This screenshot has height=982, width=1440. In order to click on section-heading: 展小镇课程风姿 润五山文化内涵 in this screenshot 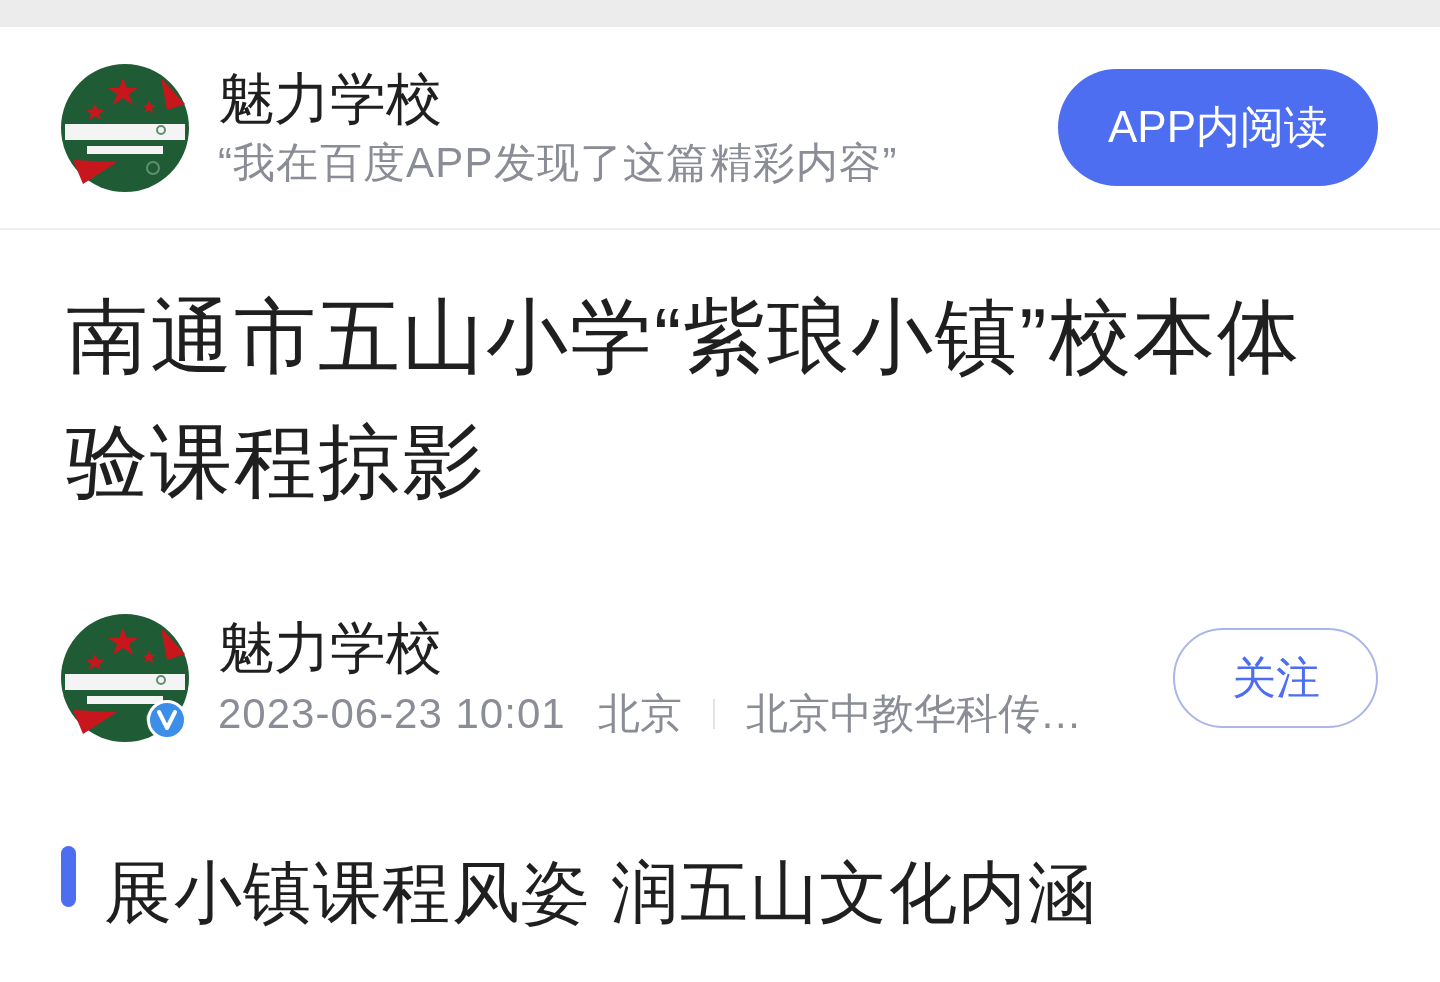, I will do `click(601, 892)`.